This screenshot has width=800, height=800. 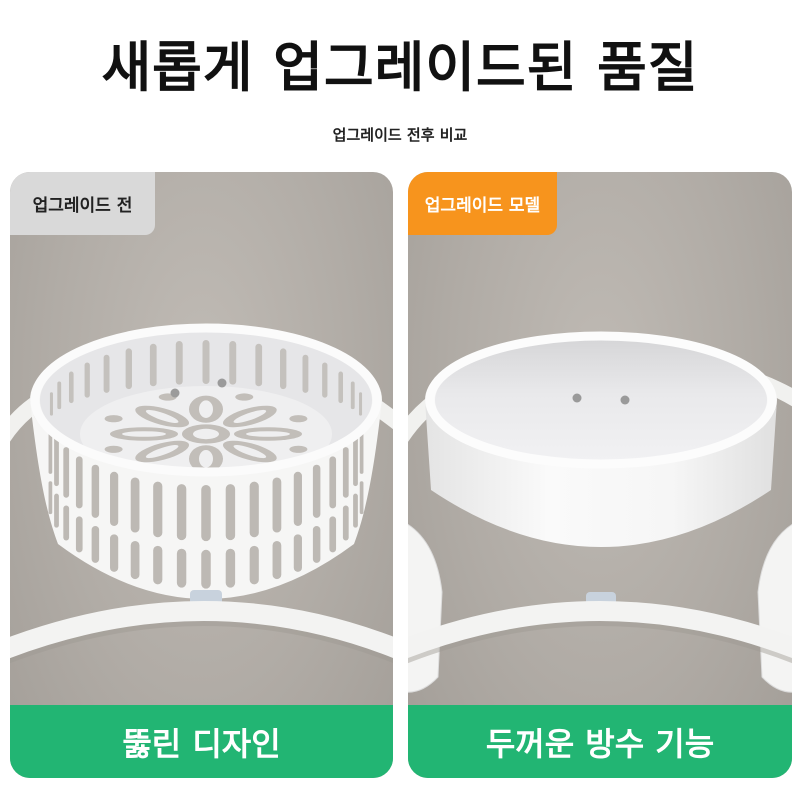 What do you see at coordinates (82, 203) in the screenshot?
I see `tag-before-upgrade: 업그레이드 전` at bounding box center [82, 203].